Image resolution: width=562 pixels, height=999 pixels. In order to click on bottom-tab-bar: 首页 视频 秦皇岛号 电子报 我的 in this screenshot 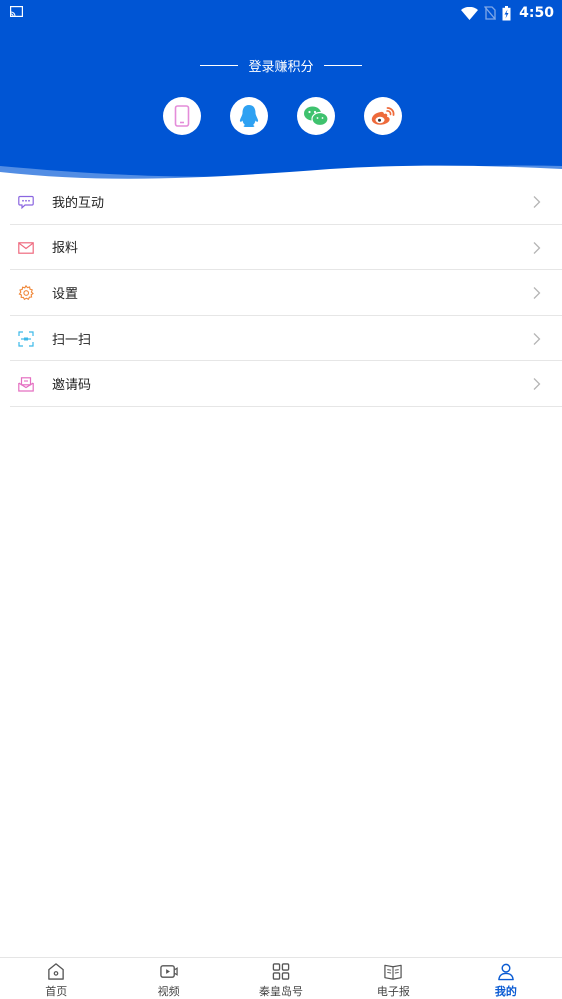, I will do `click(281, 978)`.